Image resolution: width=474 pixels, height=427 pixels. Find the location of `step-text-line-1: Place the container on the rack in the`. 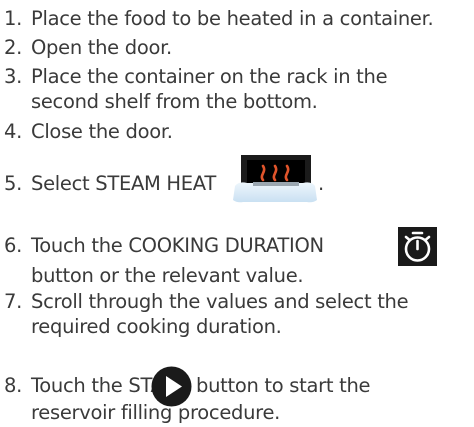

step-text-line-1: Place the container on the rack in the is located at coordinates (209, 76).